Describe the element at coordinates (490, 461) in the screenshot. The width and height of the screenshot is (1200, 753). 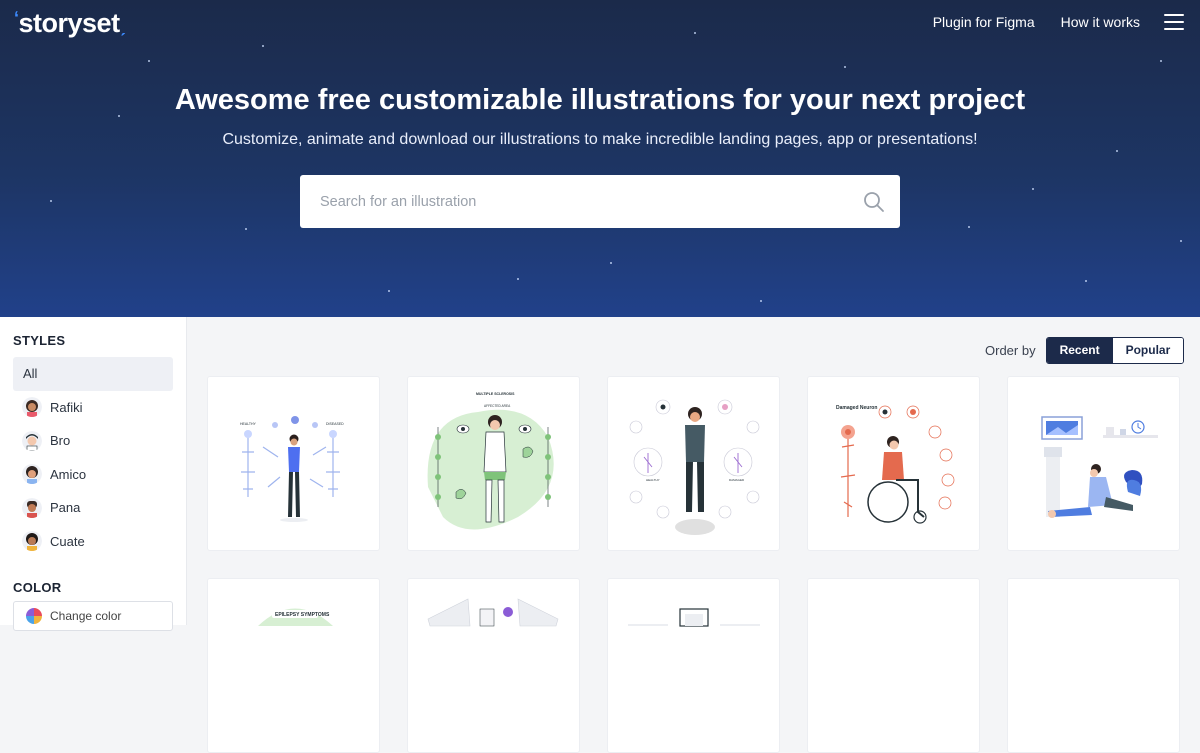
I see `multiple-sclerosis-illustration: MULTIPLE SCLEROSIS AFFECTED AREA` at that location.